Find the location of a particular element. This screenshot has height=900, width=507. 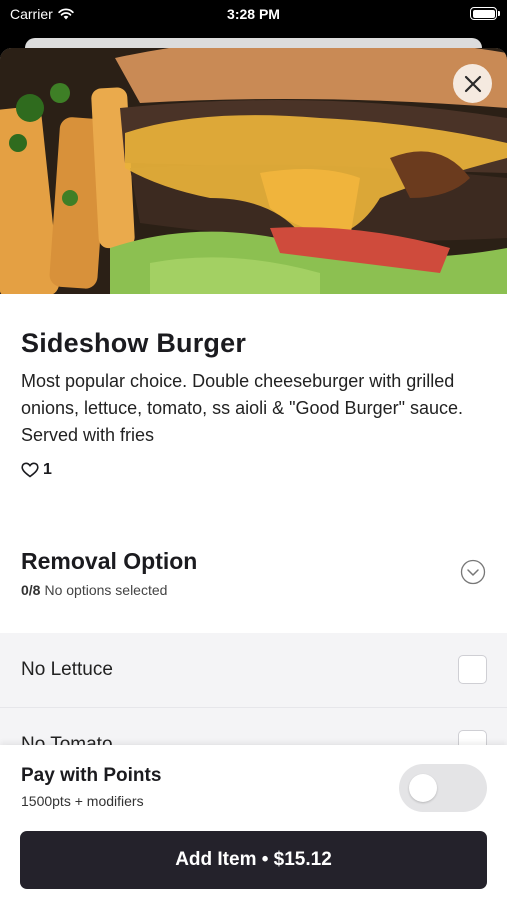

modifier-group-status: 0/8 No options selected is located at coordinates (94, 590).